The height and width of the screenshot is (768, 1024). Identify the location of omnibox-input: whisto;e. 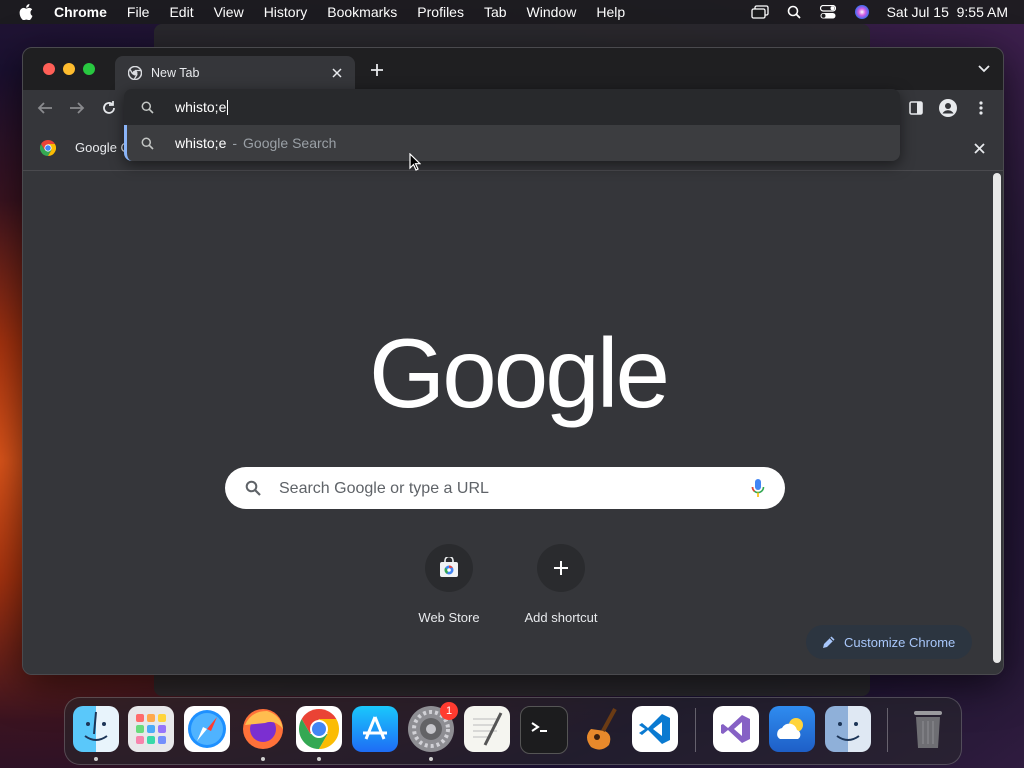
(202, 107).